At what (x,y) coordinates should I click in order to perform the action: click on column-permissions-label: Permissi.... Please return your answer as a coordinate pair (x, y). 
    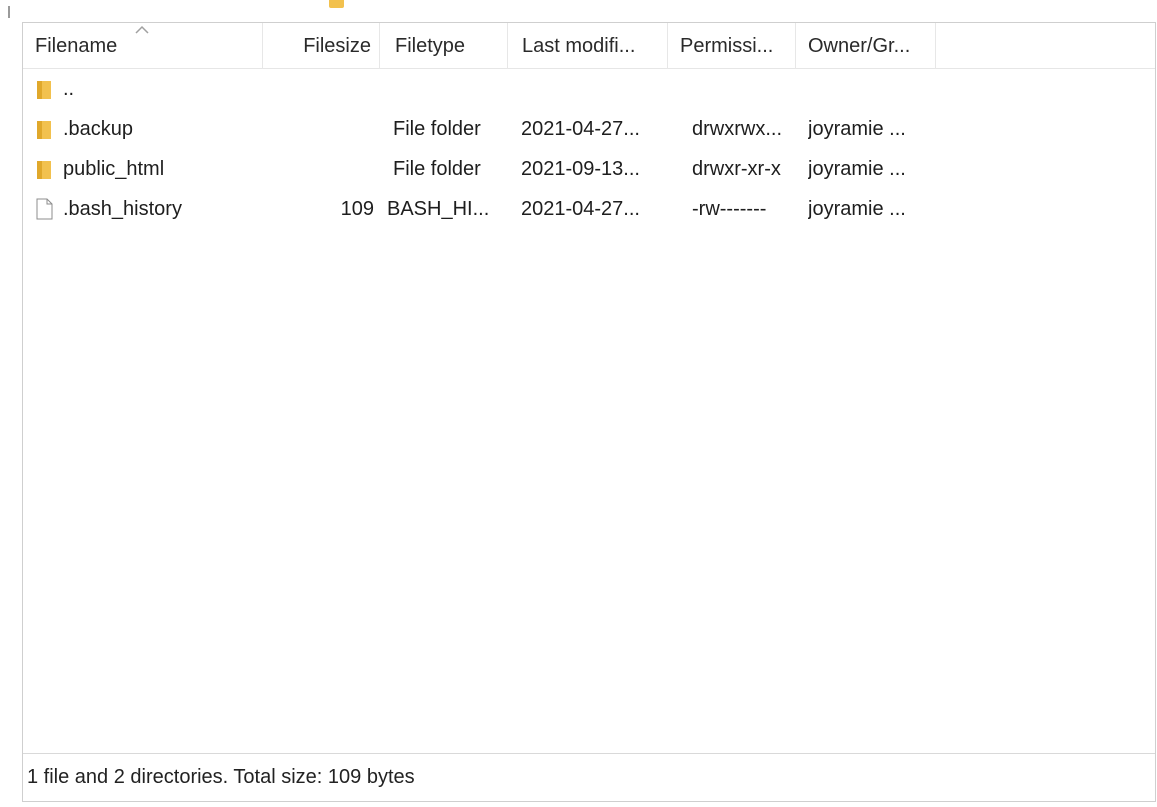
    Looking at the image, I should click on (727, 46).